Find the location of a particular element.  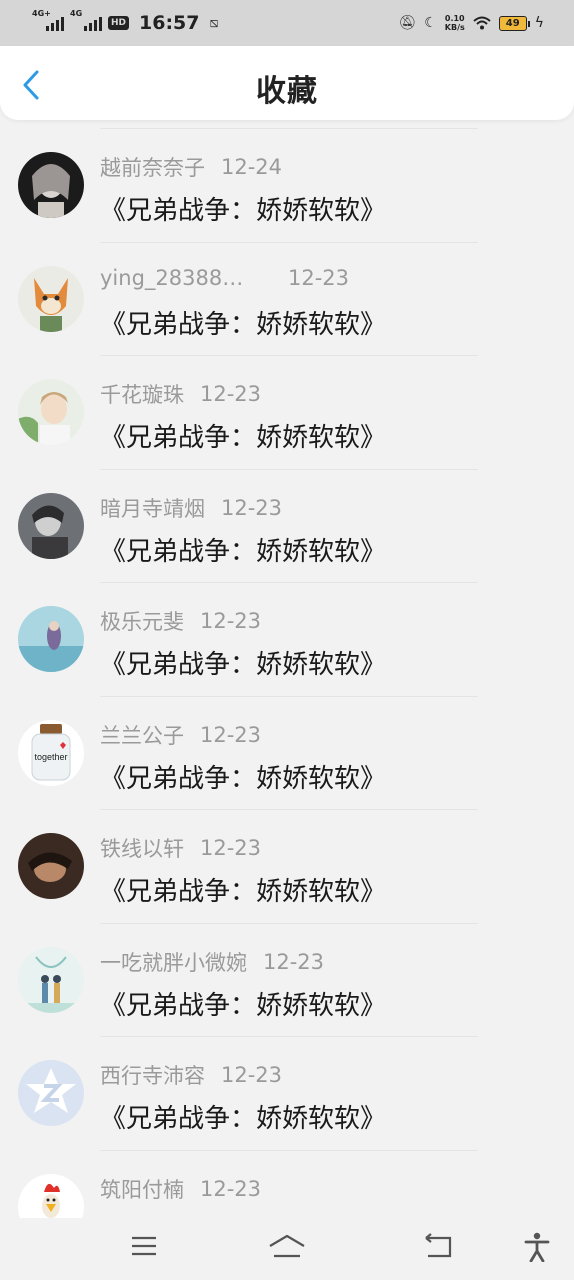

user-name: 兰兰公子 is located at coordinates (142, 735).